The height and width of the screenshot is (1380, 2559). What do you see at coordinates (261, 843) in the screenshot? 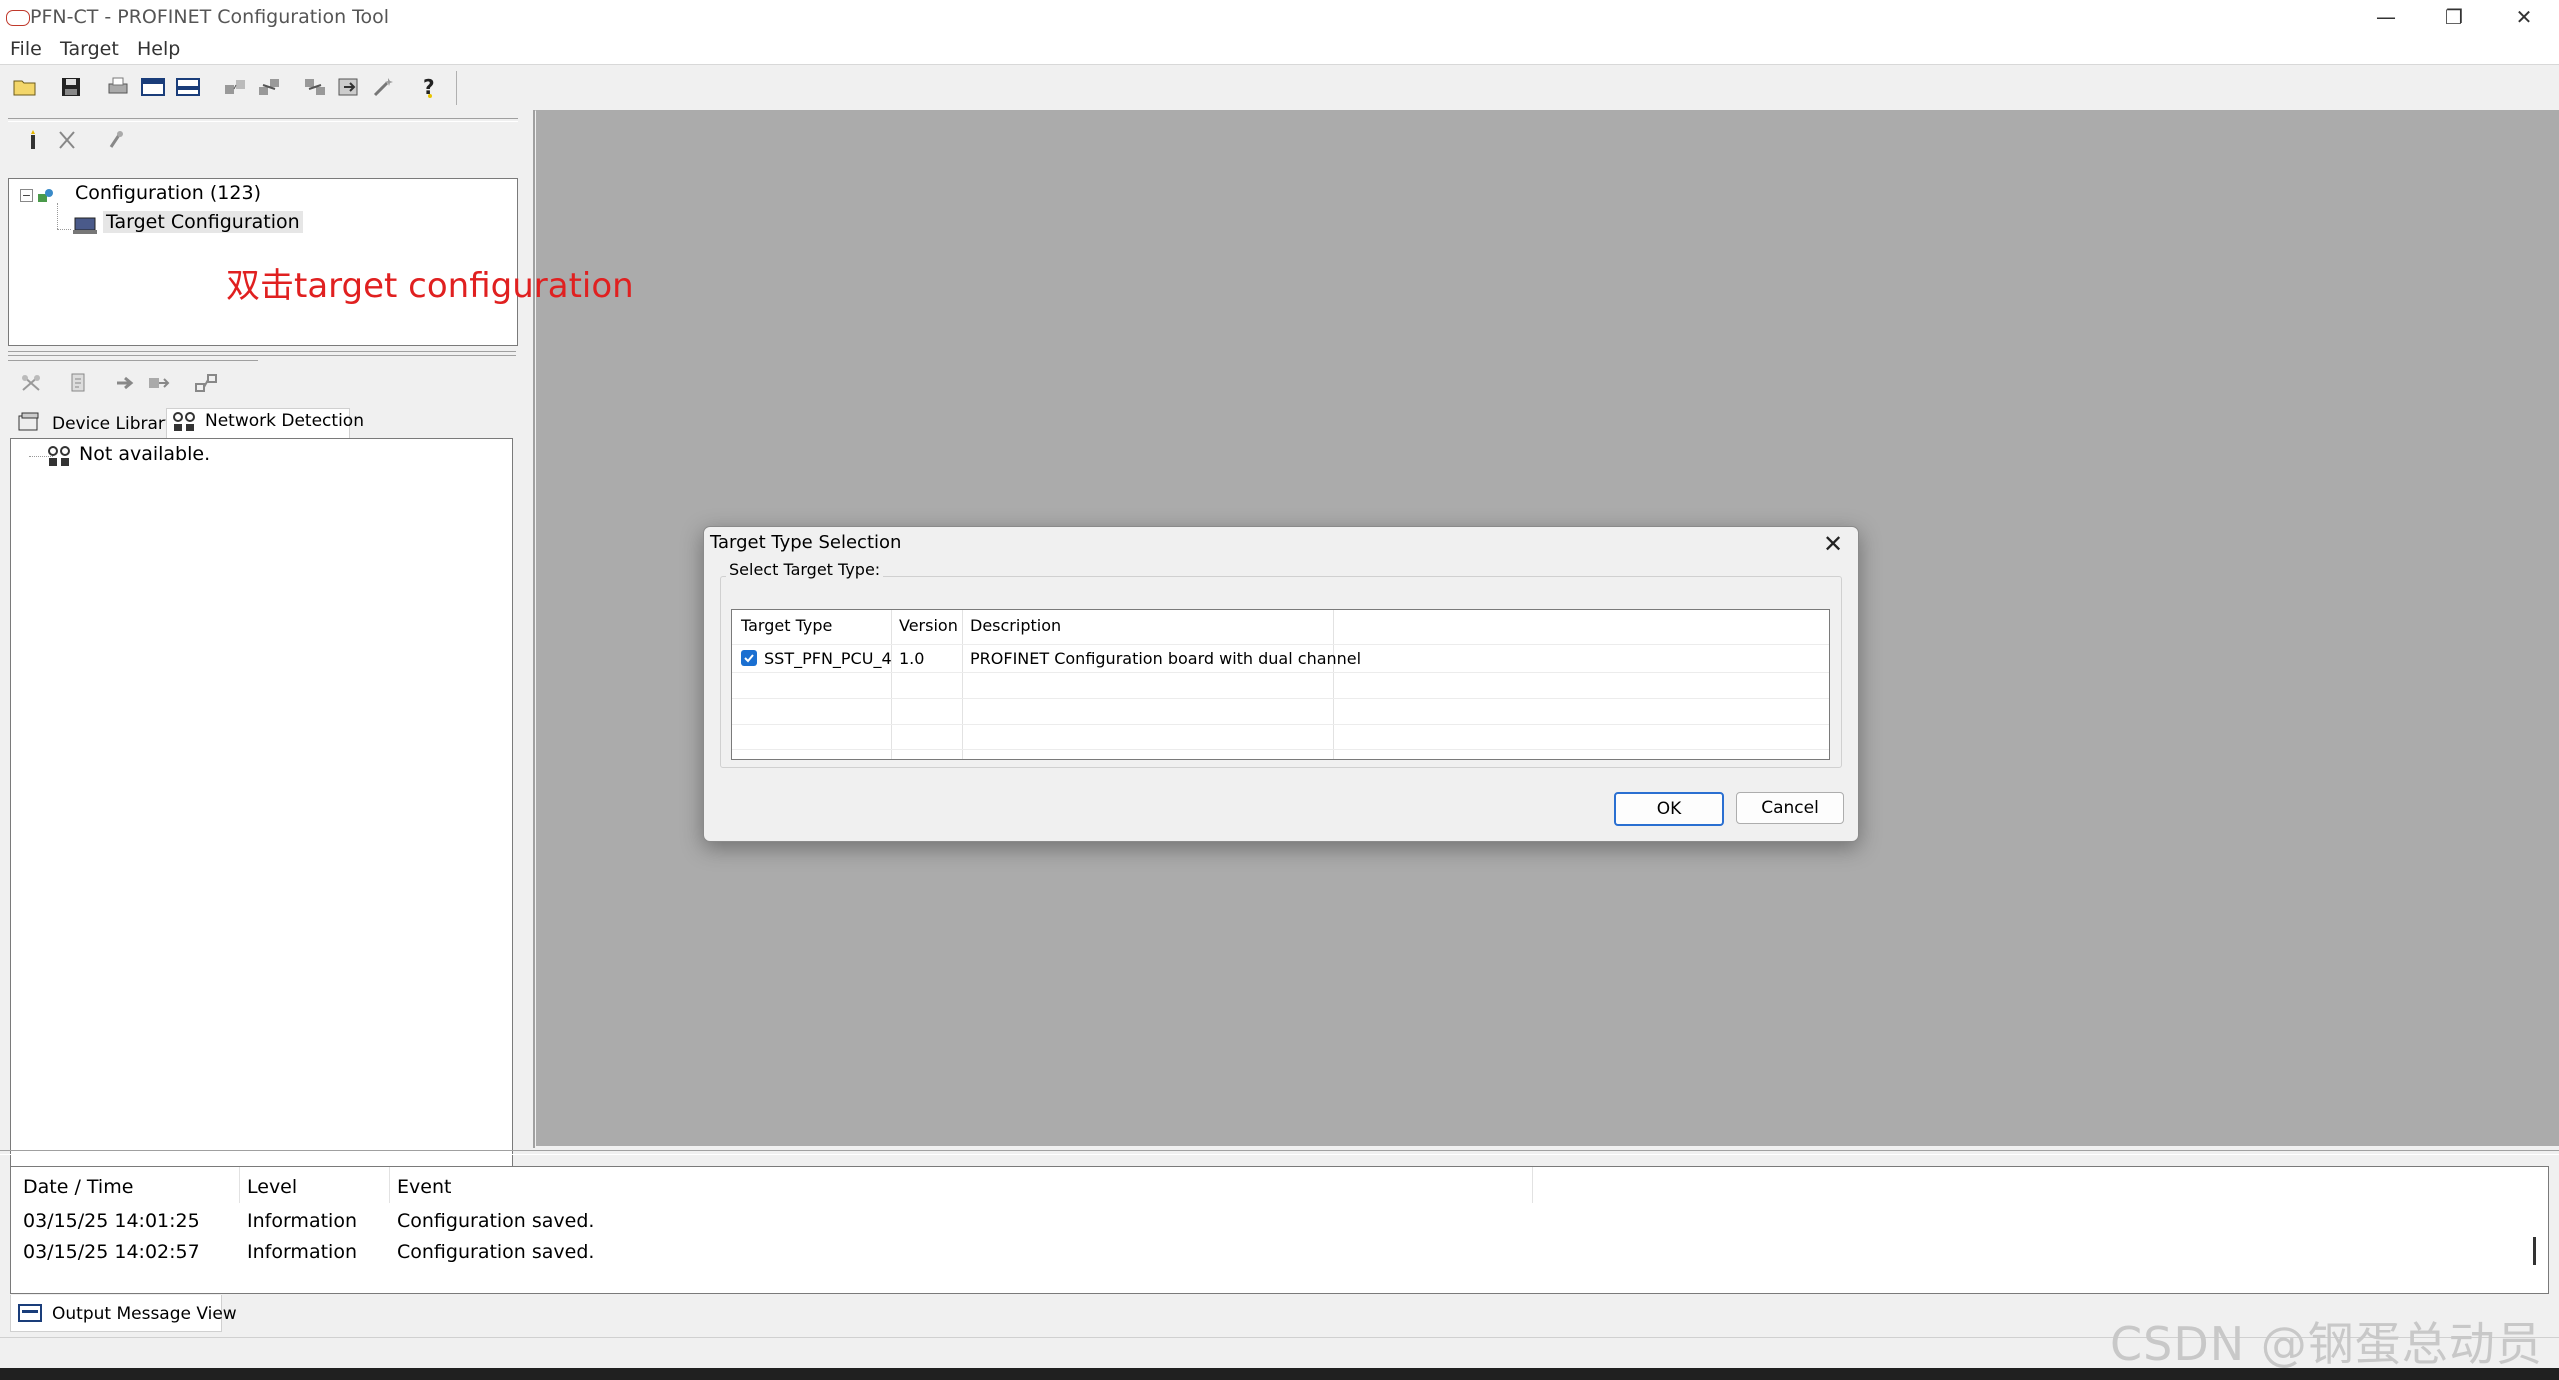
I see `network-detection-panel: Not available.` at bounding box center [261, 843].